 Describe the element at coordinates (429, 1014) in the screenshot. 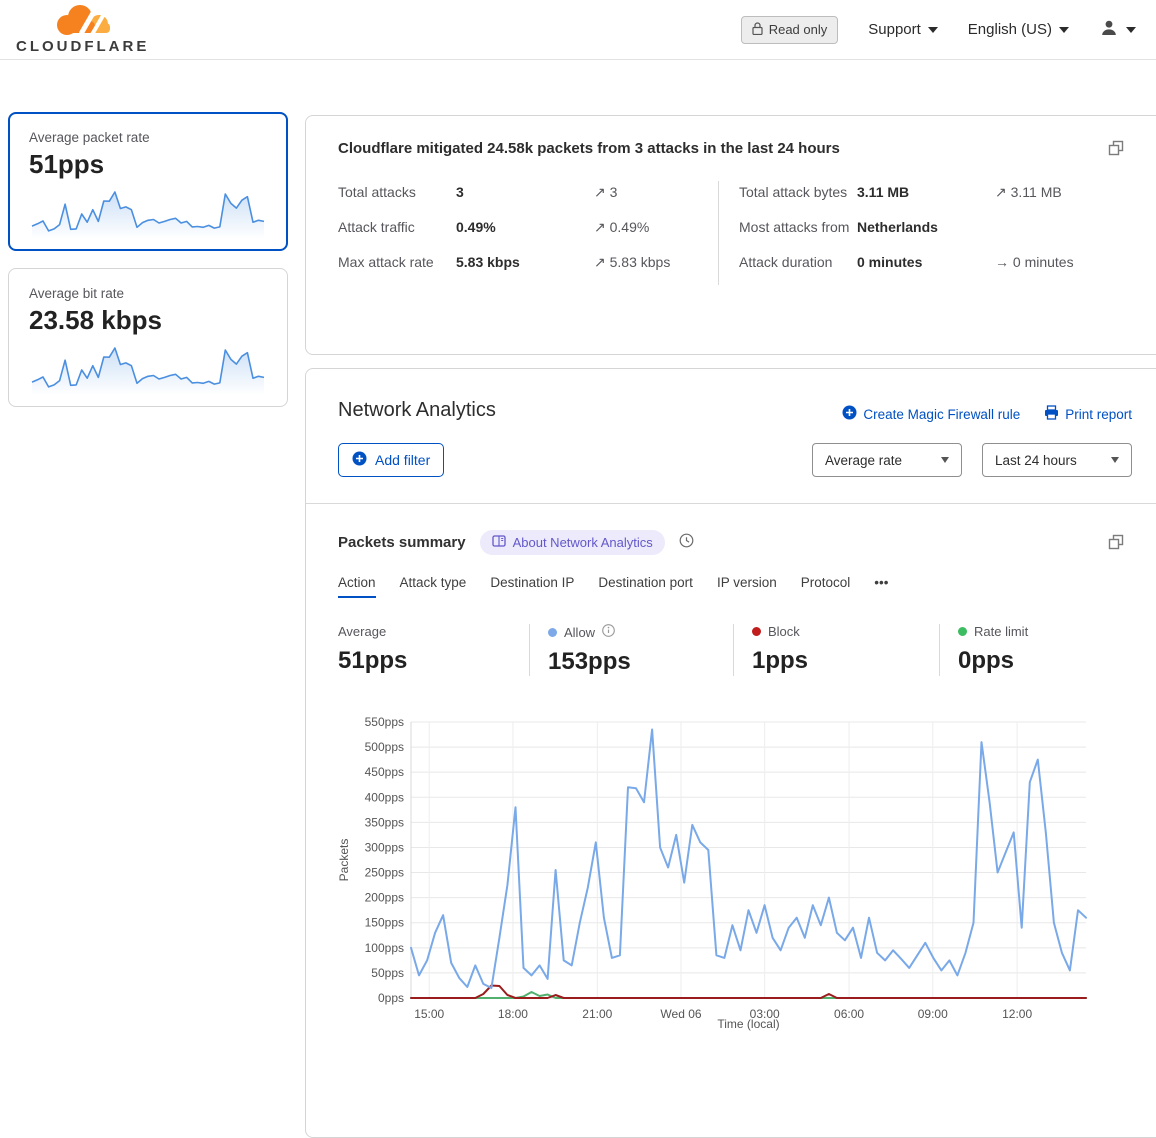

I see `svg-text: 15:00` at that location.